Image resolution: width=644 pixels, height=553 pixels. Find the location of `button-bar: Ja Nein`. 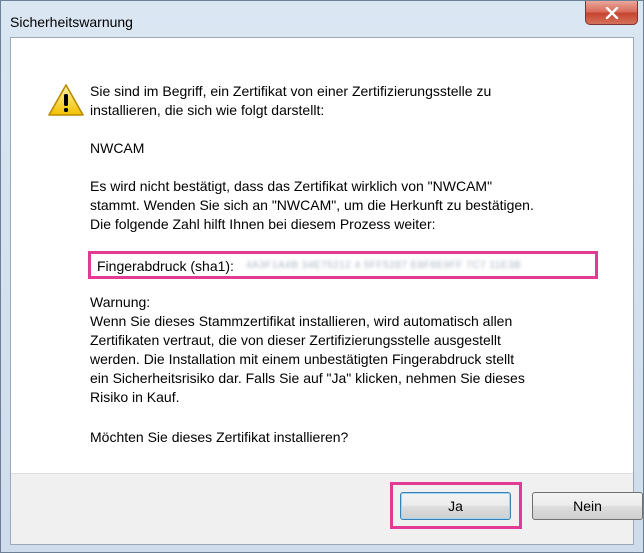

button-bar: Ja Nein is located at coordinates (327, 508).